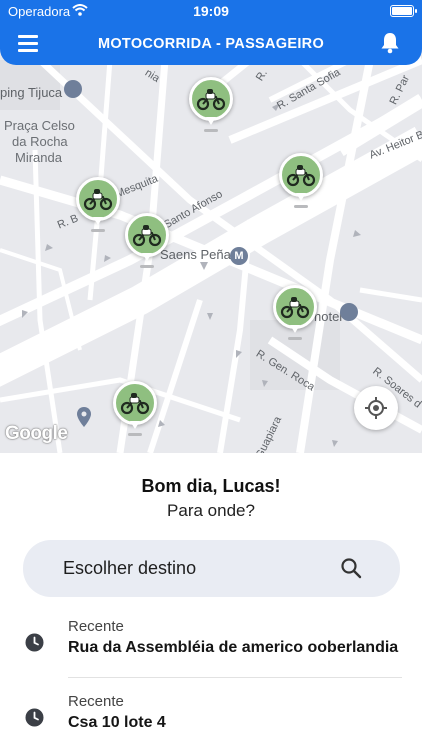  Describe the element at coordinates (402, 11) in the screenshot. I see `battery-icon` at that location.